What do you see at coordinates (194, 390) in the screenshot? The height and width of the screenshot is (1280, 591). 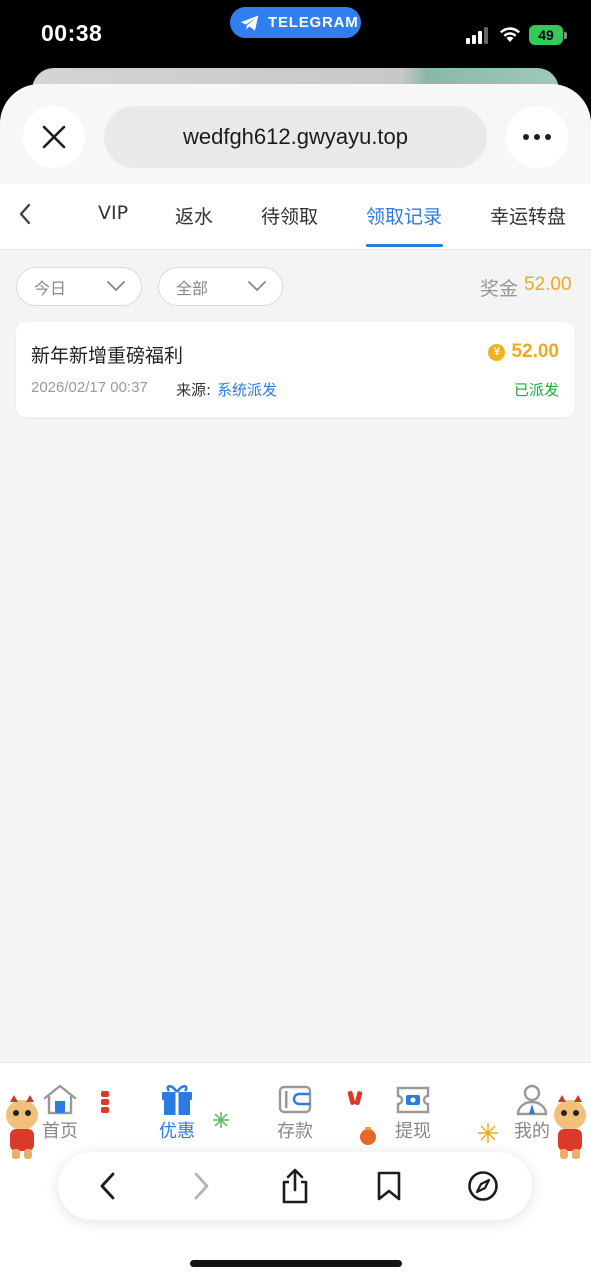 I see `record-source-label: 来源:` at bounding box center [194, 390].